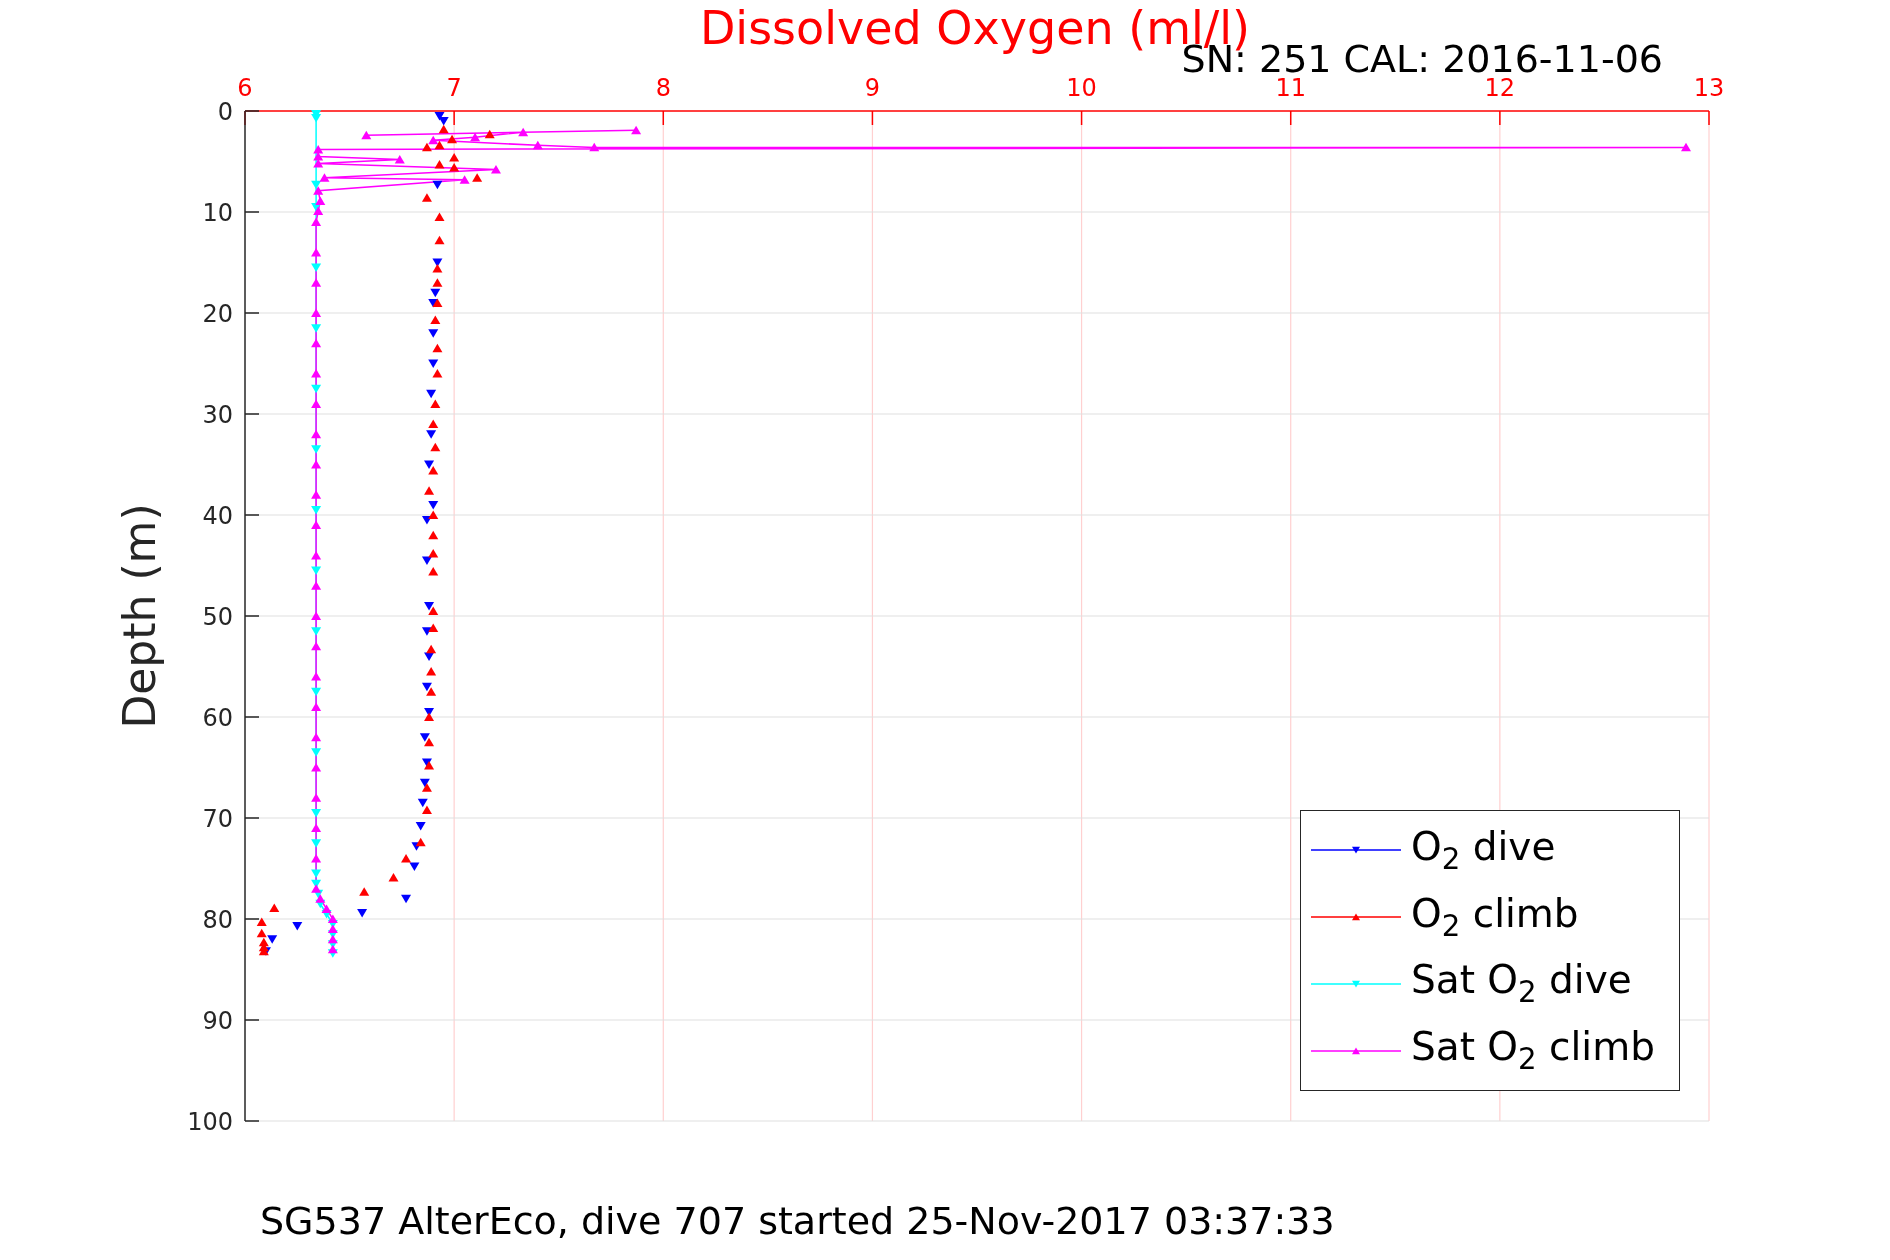 This screenshot has height=1260, width=1890. I want to click on x-tick-label: 12, so click(1500, 88).